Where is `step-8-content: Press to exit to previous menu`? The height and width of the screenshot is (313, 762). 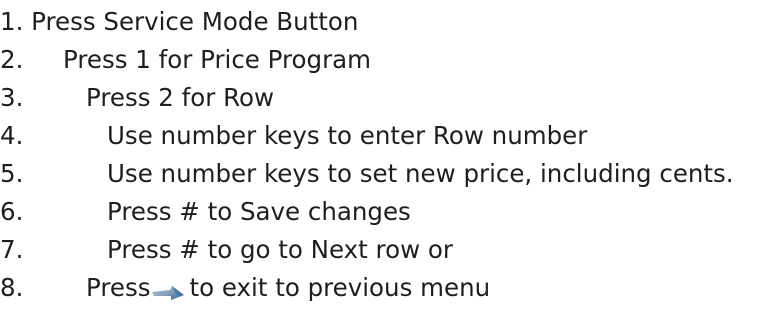 step-8-content: Press to exit to previous menu is located at coordinates (288, 288).